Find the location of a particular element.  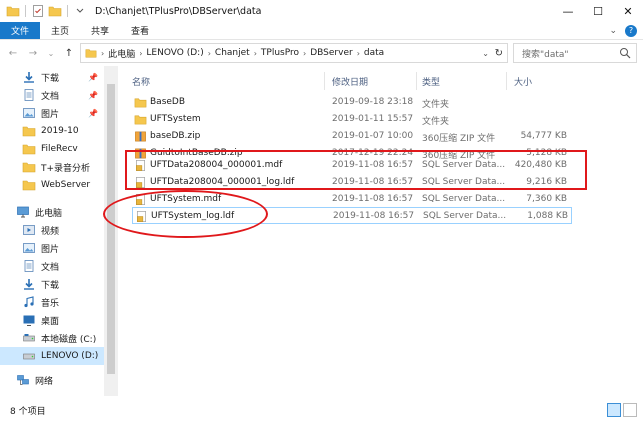

sidebar-item-music: 音乐 is located at coordinates (52, 302).